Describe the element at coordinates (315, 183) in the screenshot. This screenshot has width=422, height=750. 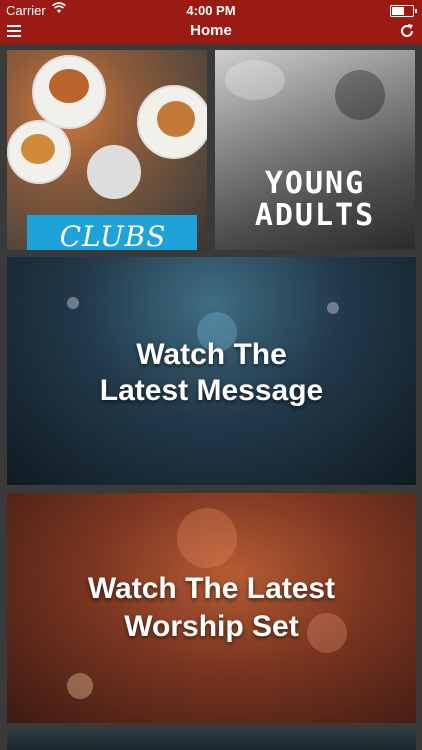
I see `young-adults-line1: YOUNG` at that location.